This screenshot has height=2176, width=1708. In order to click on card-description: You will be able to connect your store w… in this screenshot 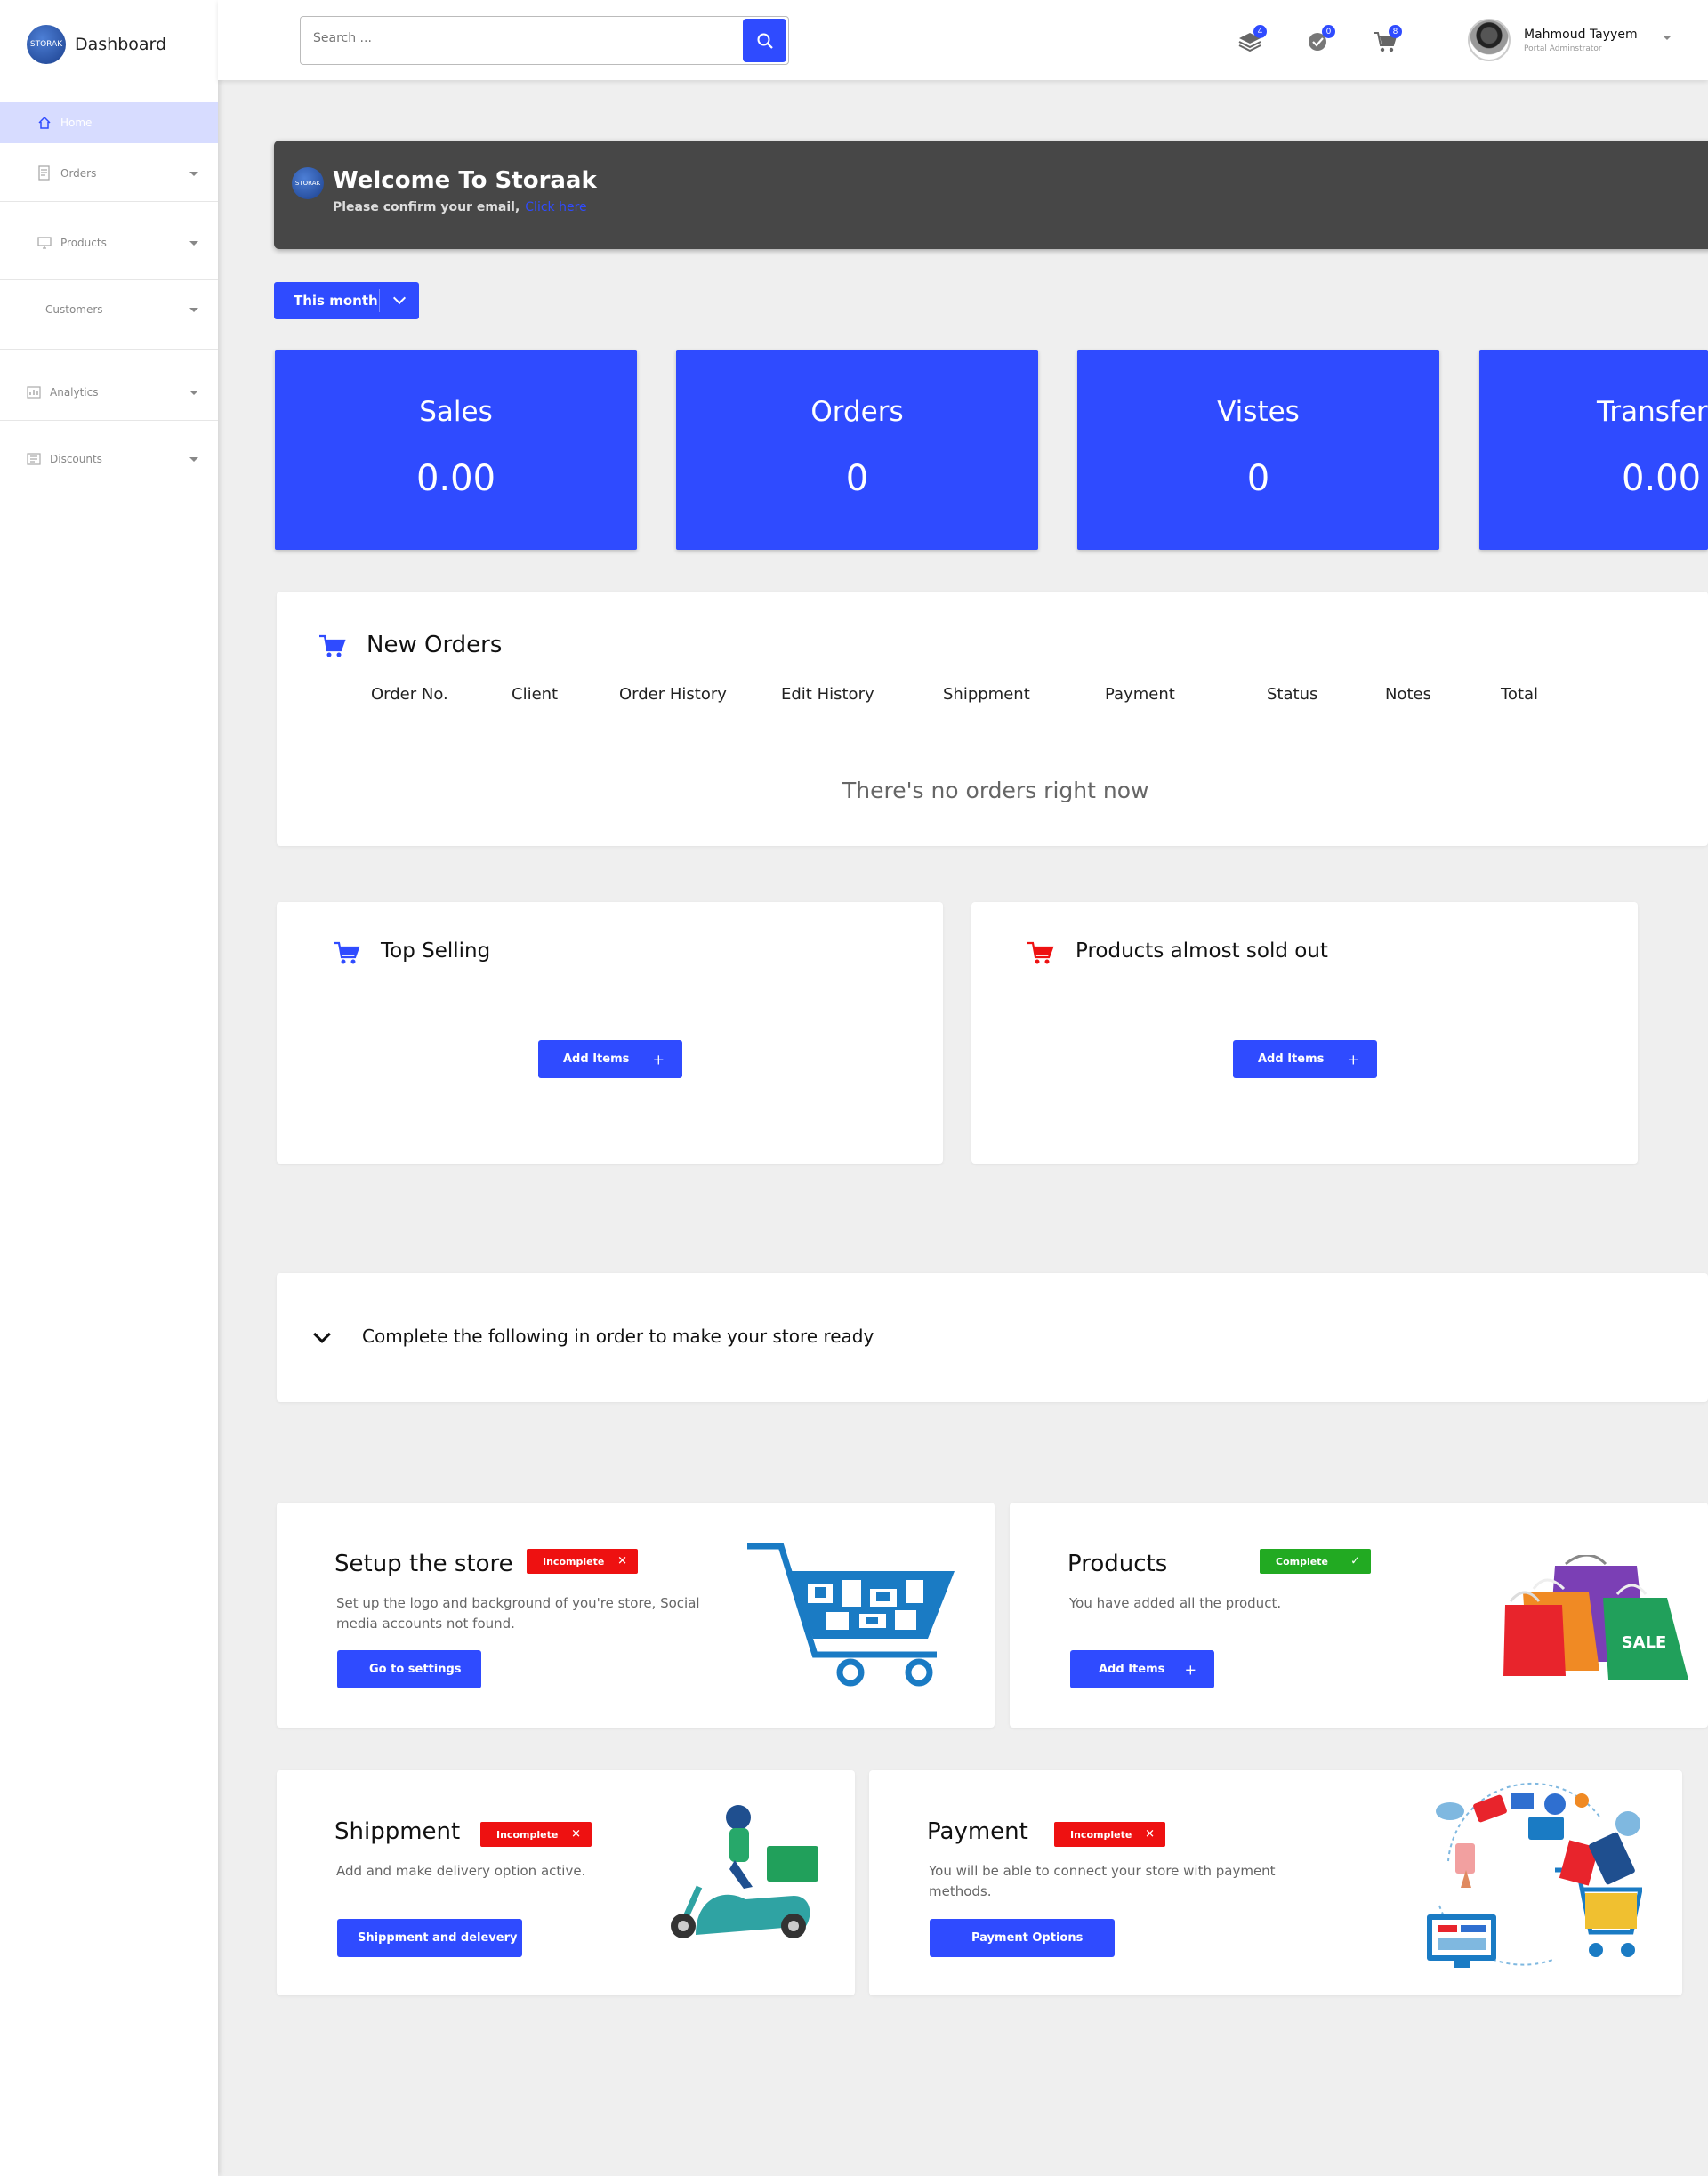, I will do `click(1102, 1881)`.